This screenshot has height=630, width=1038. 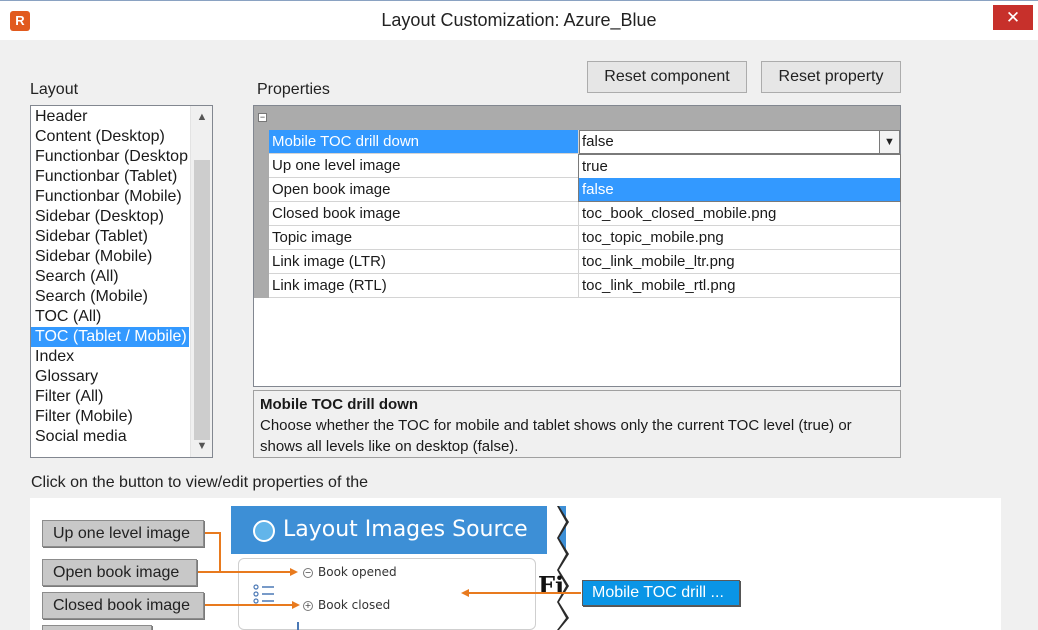 What do you see at coordinates (339, 404) in the screenshot?
I see `description-title: Mobile TOC drill down` at bounding box center [339, 404].